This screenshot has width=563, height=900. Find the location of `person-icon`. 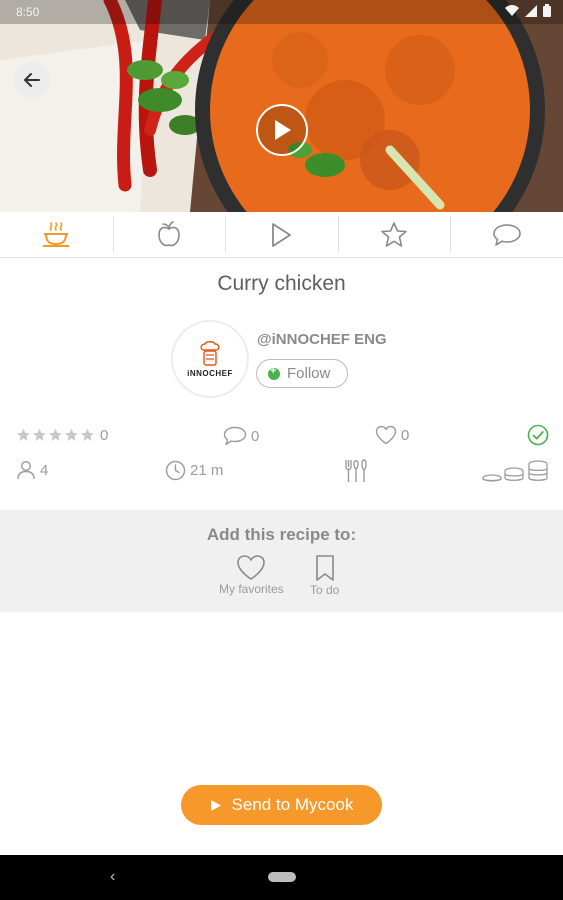

person-icon is located at coordinates (26, 470).